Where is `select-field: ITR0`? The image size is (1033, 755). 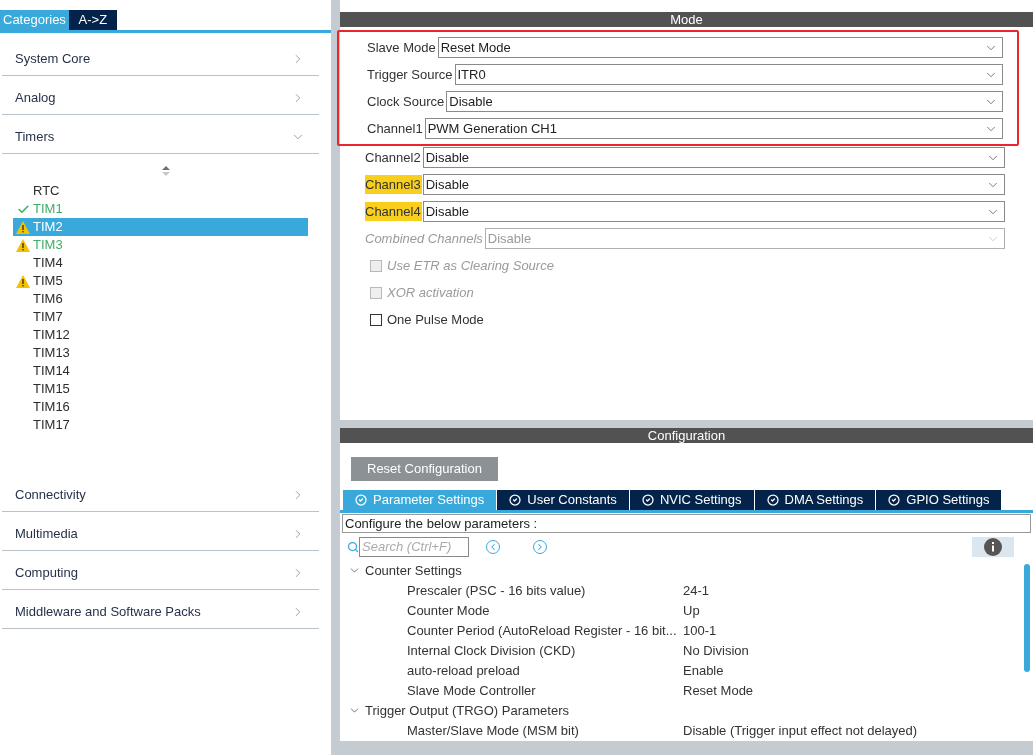
select-field: ITR0 is located at coordinates (728, 74).